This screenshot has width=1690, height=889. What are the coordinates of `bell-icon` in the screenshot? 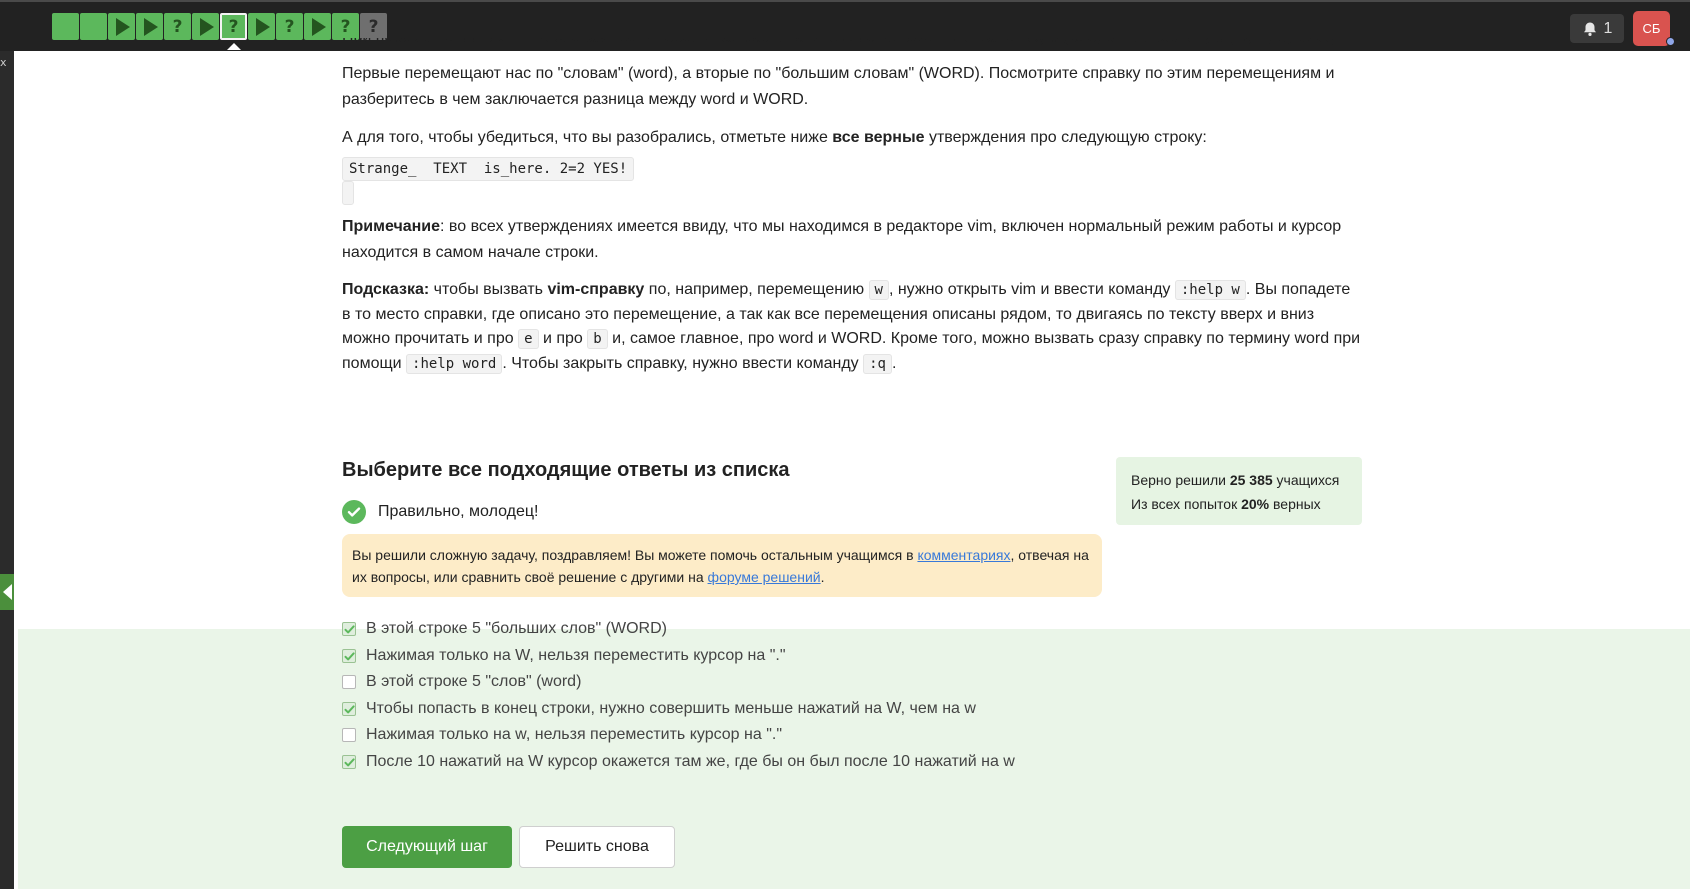 It's located at (1589, 29).